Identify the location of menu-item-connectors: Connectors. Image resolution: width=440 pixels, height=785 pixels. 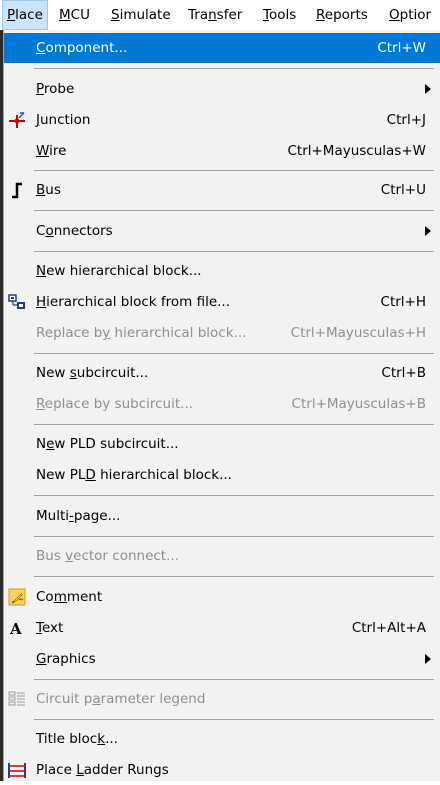
(222, 231).